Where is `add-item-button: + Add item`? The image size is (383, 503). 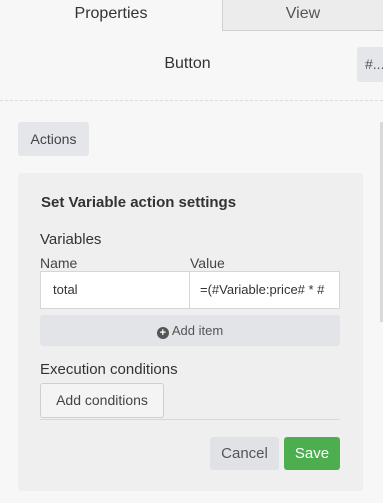
add-item-button: + Add item is located at coordinates (190, 330).